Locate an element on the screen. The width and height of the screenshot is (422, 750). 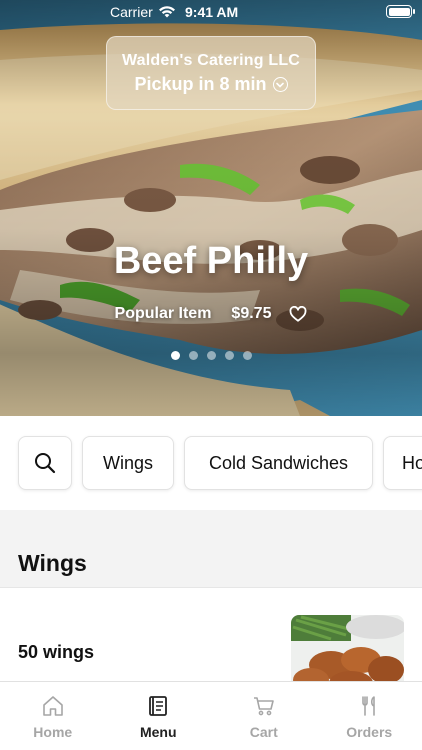
tab-menu: Menu is located at coordinates (159, 716).